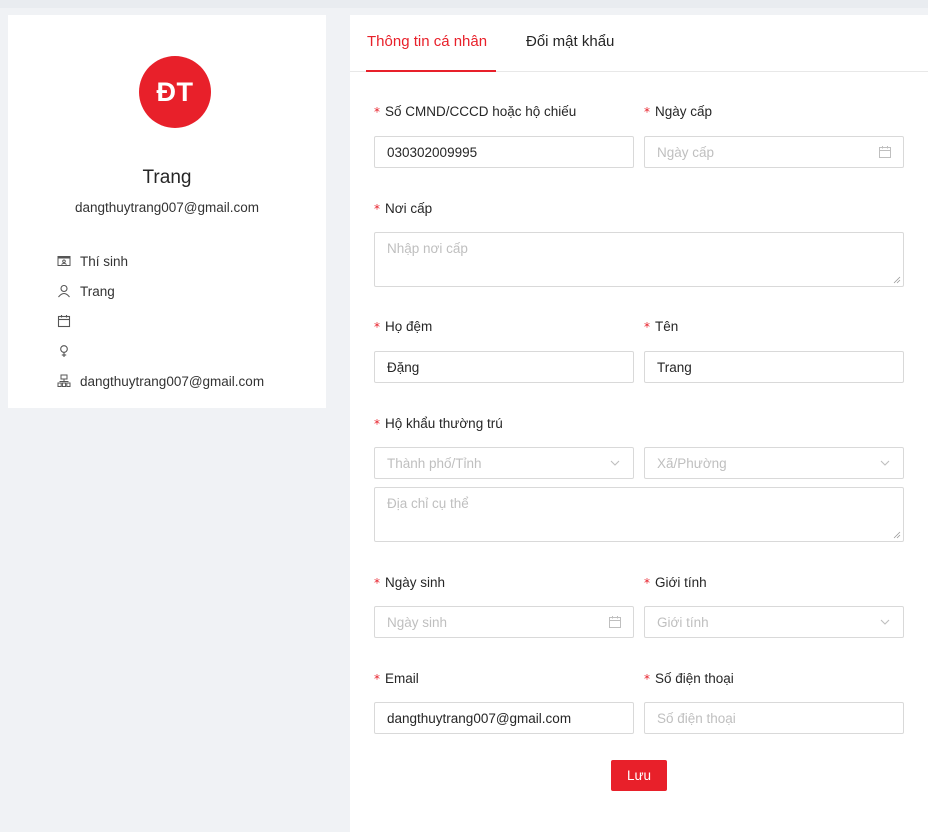  What do you see at coordinates (692, 463) in the screenshot?
I see `ward-placeholder: Xã/Phường` at bounding box center [692, 463].